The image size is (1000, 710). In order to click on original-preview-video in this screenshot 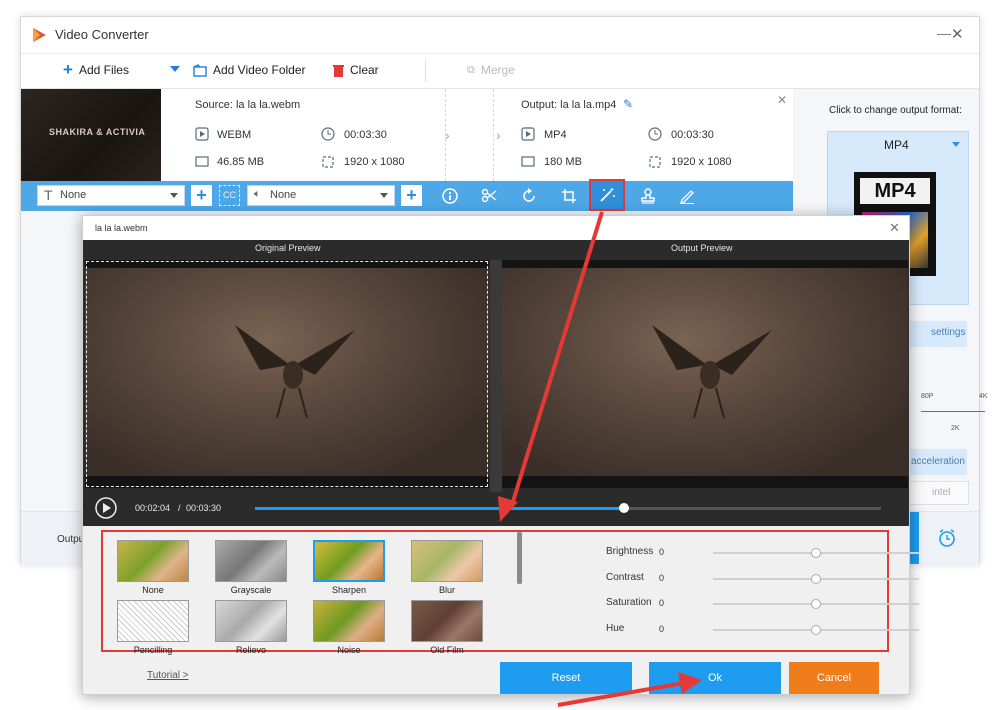, I will do `click(287, 374)`.